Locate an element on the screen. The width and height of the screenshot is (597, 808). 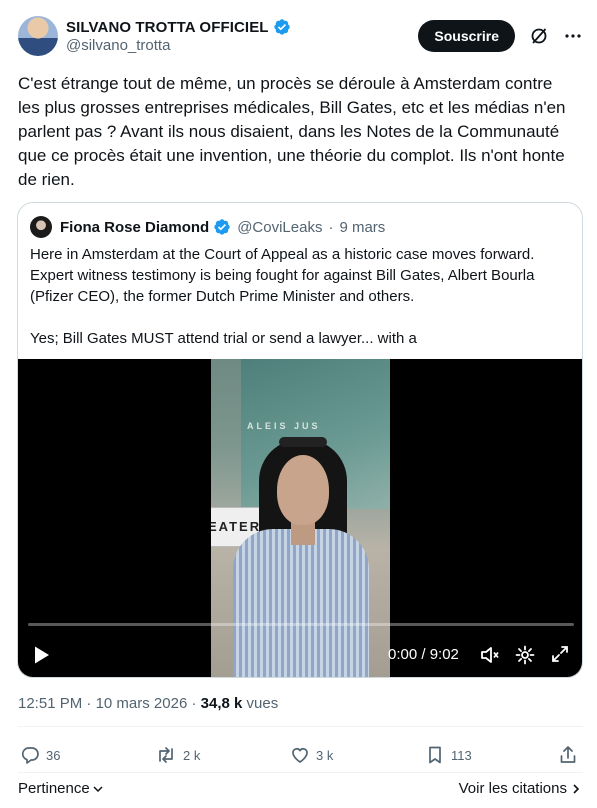
header-actions: Souscrire is located at coordinates (500, 36).